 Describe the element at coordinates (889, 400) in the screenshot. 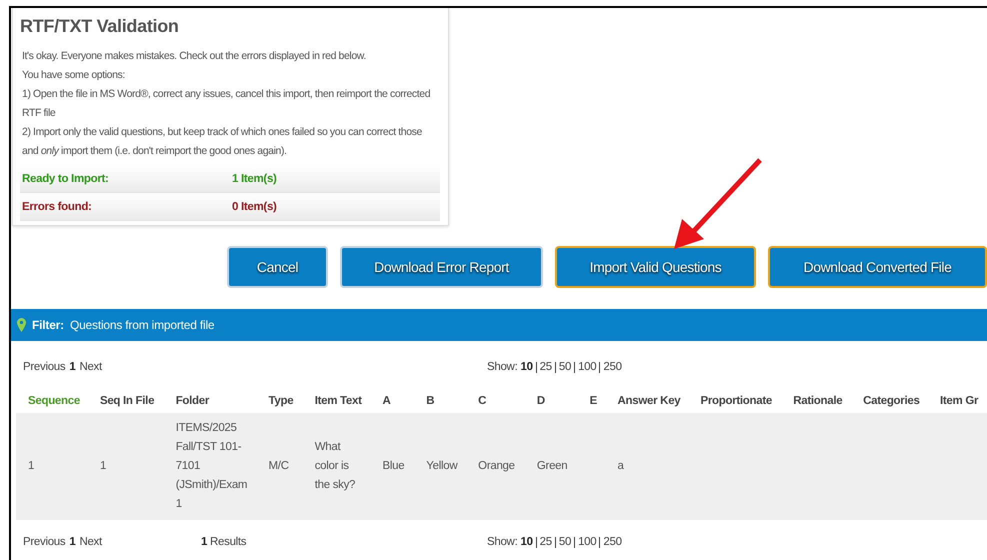

I see `column-header: Categories` at that location.